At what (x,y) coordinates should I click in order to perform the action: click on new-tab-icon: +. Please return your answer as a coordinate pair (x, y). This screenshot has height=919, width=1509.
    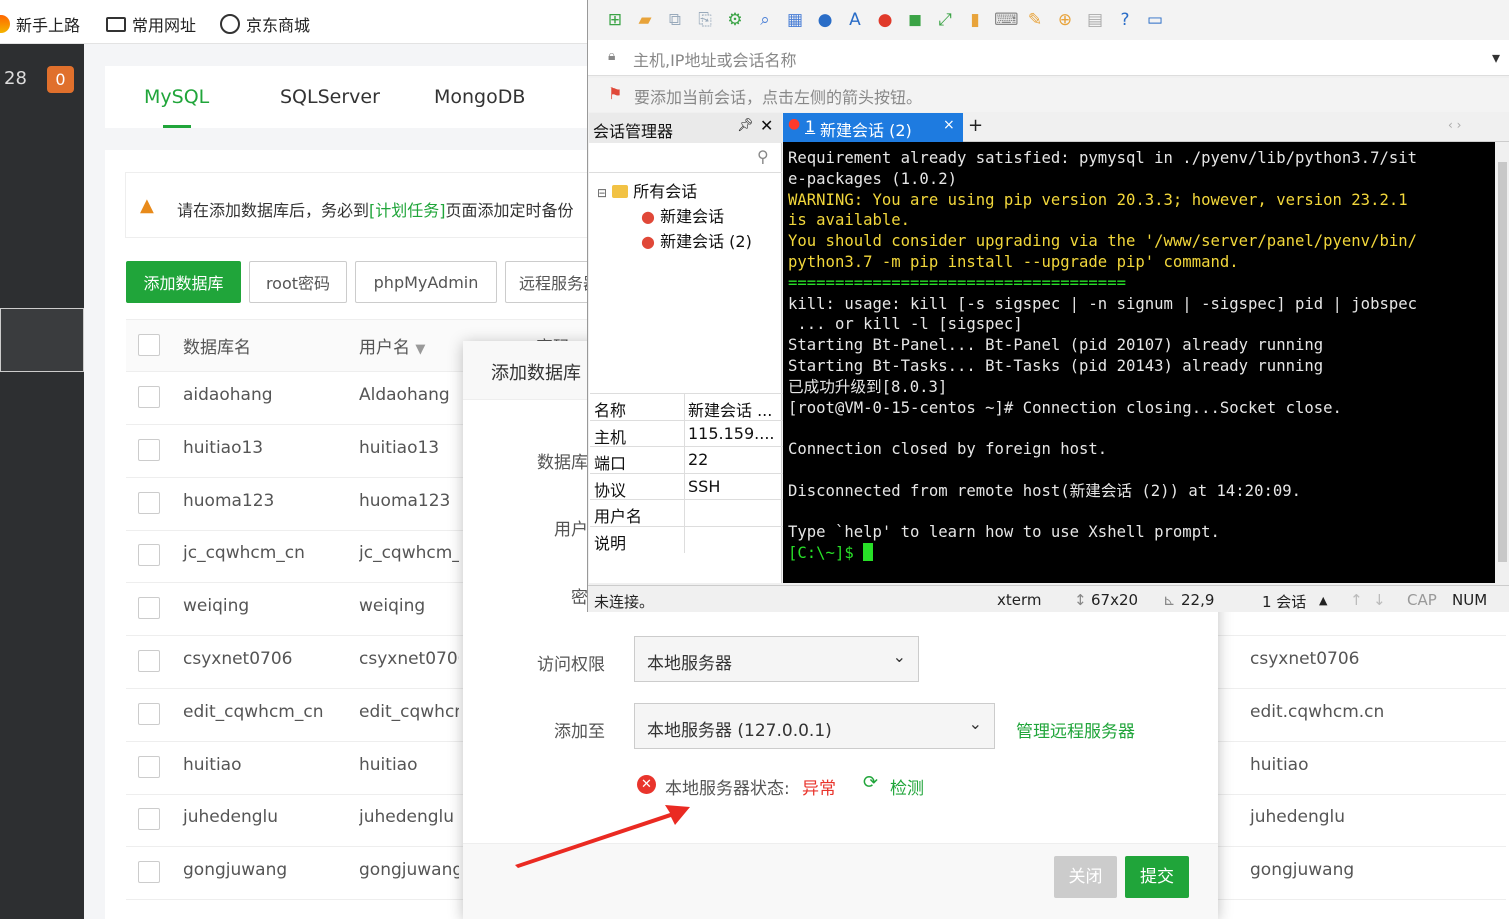
    Looking at the image, I should click on (975, 125).